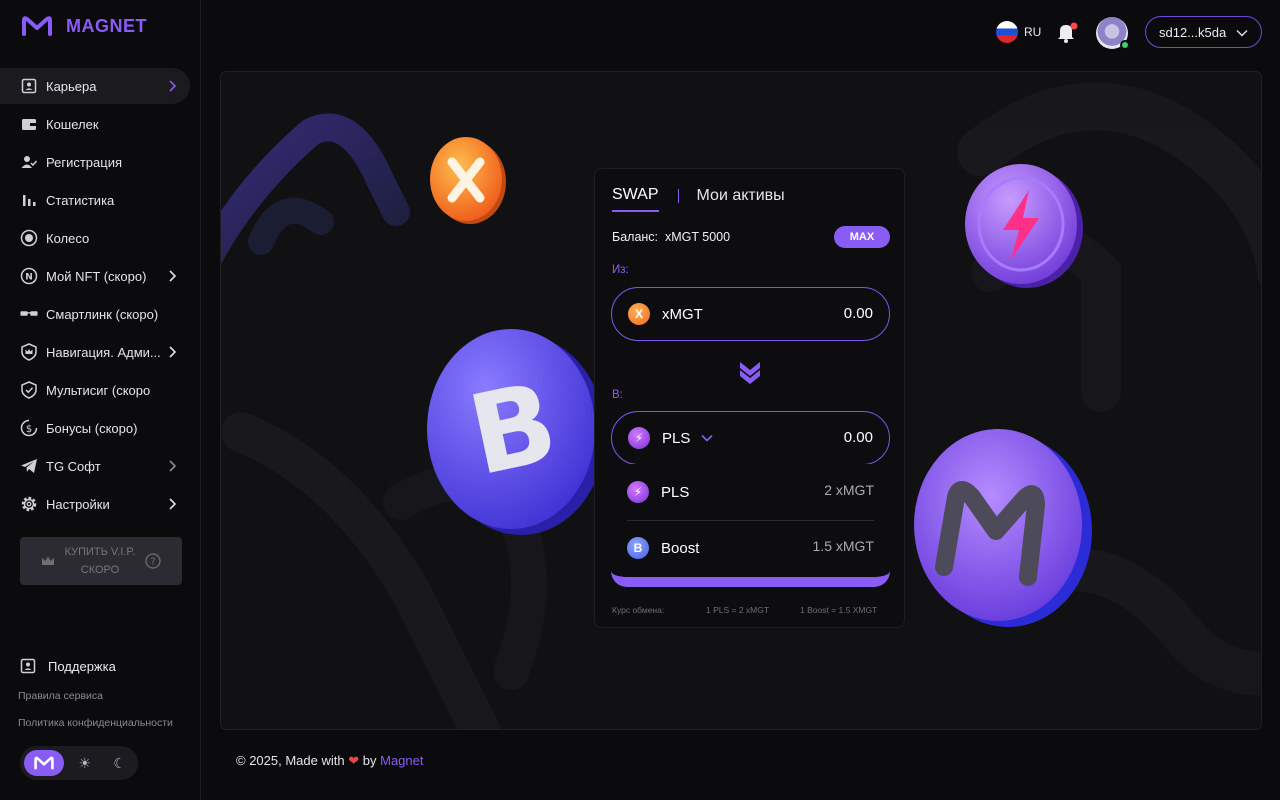 This screenshot has height=800, width=1280. What do you see at coordinates (106, 25) in the screenshot?
I see `brand-name: MAGNET` at bounding box center [106, 25].